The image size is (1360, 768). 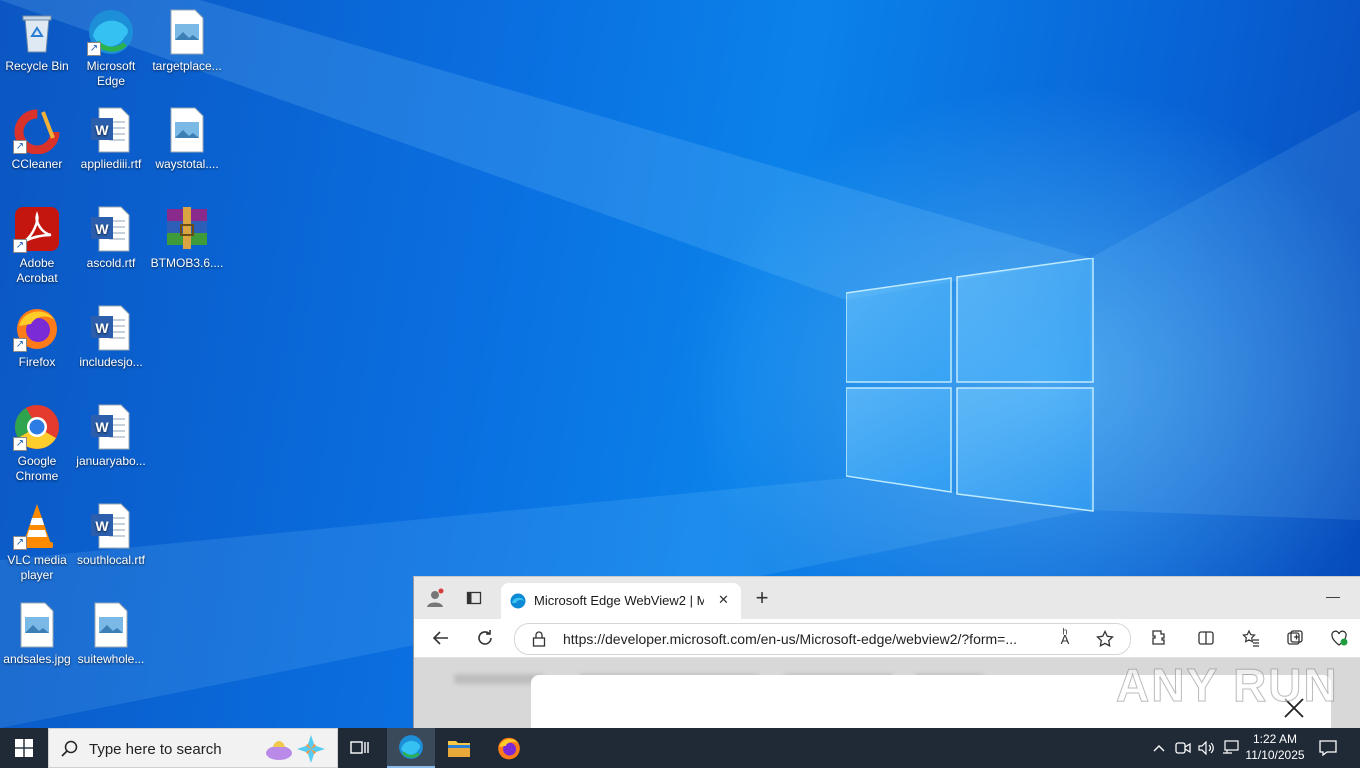 I want to click on desktop-icon-appliediii-rtf: W appliediii.rtf, so click(x=111, y=139).